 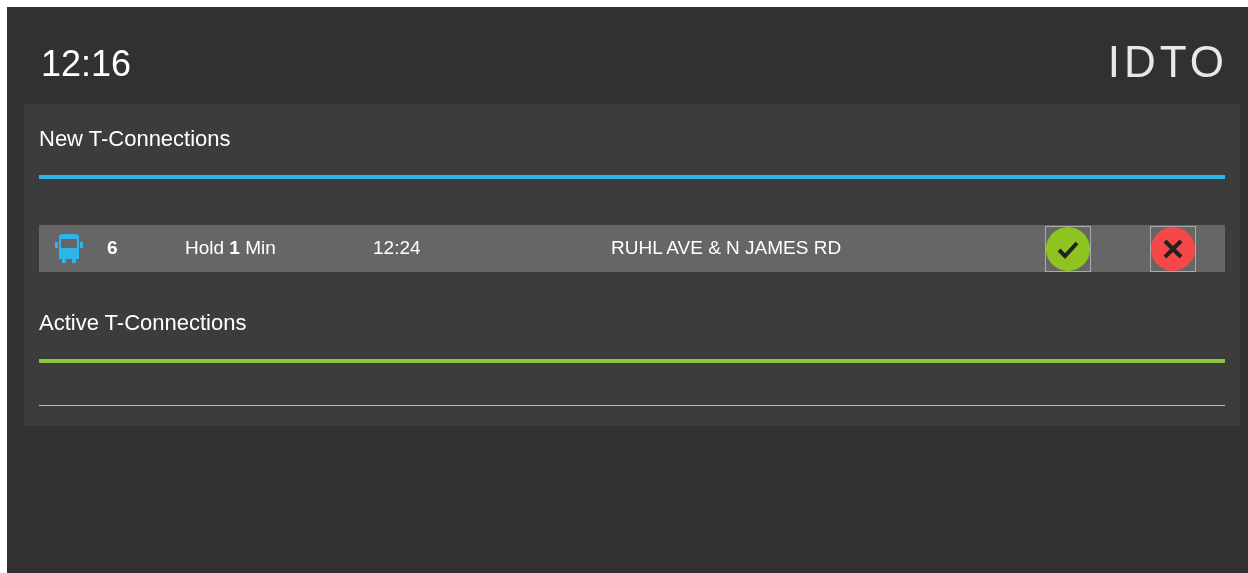 I want to click on route-number: 6, so click(x=113, y=248).